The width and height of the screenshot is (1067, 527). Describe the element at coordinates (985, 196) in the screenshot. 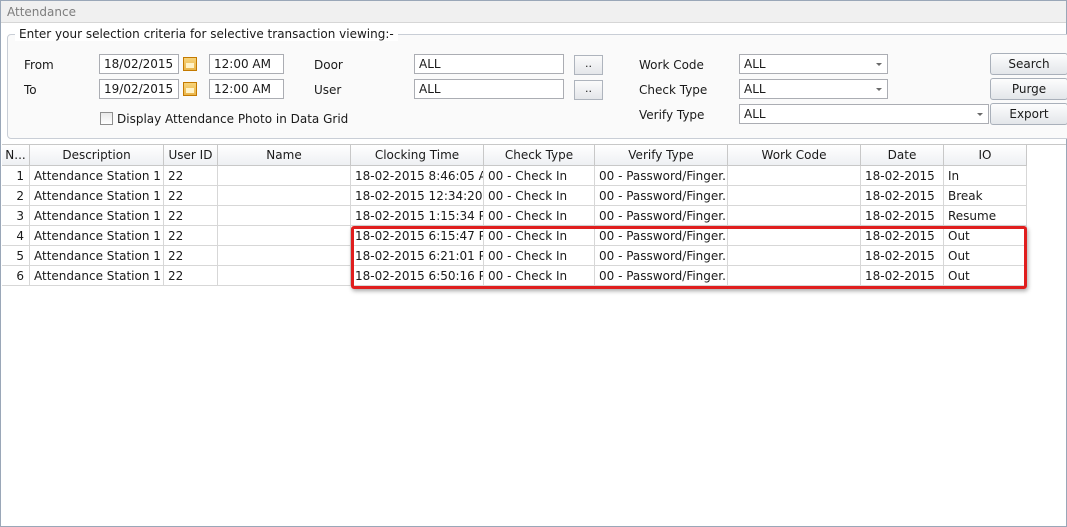

I see `cell-io: Break` at that location.